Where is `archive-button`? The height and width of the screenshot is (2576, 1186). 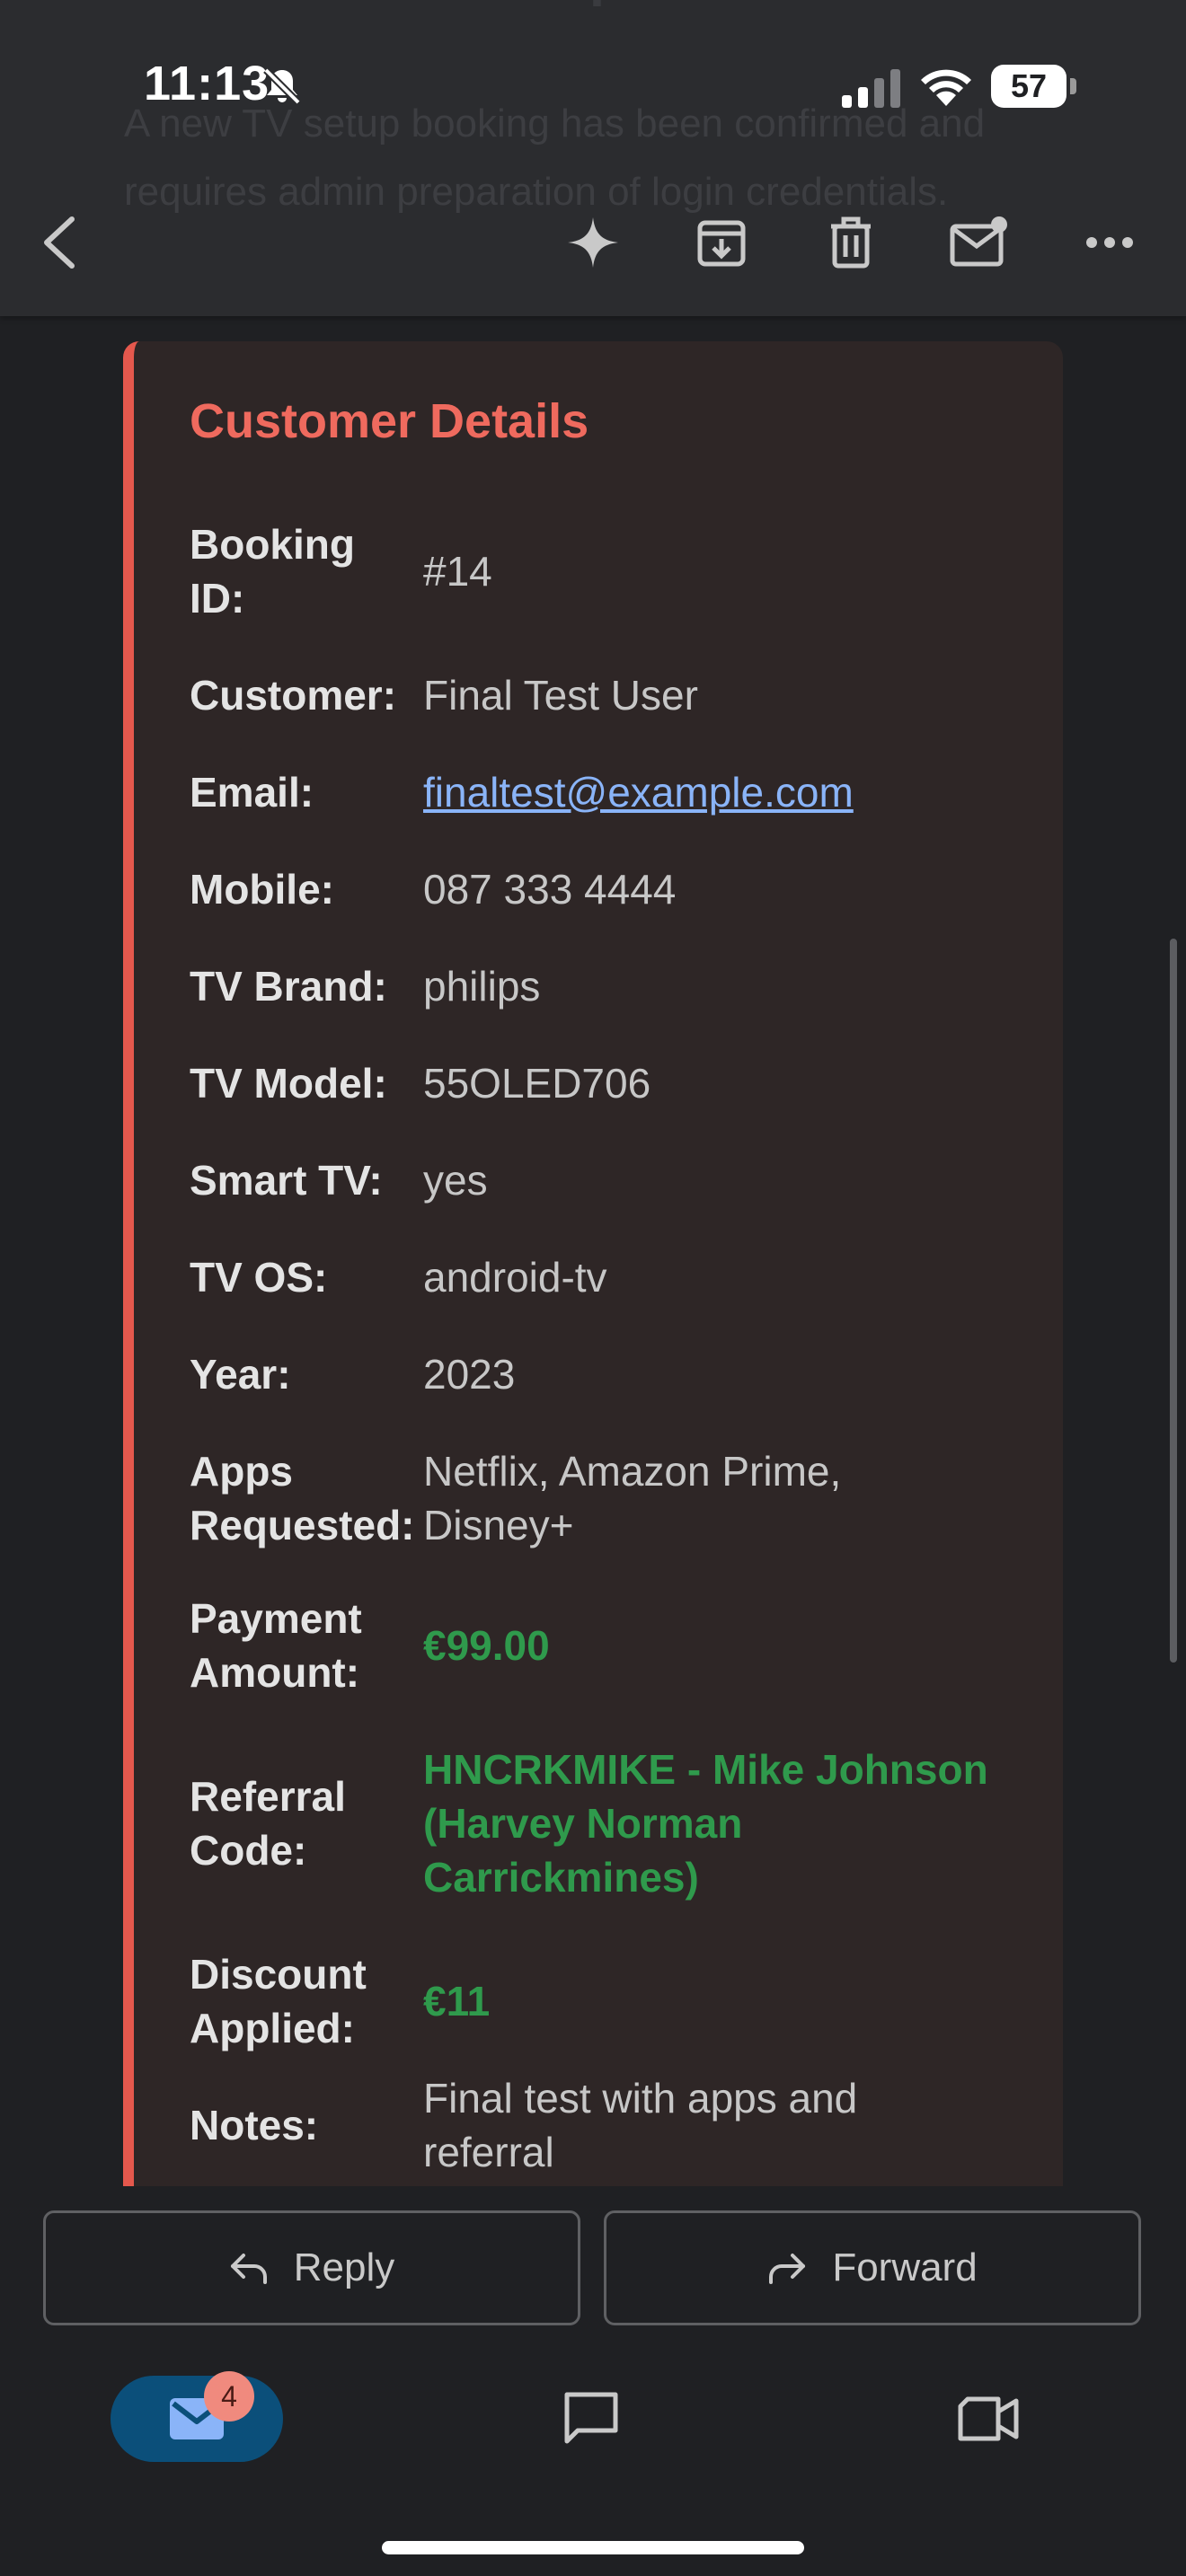 archive-button is located at coordinates (721, 242).